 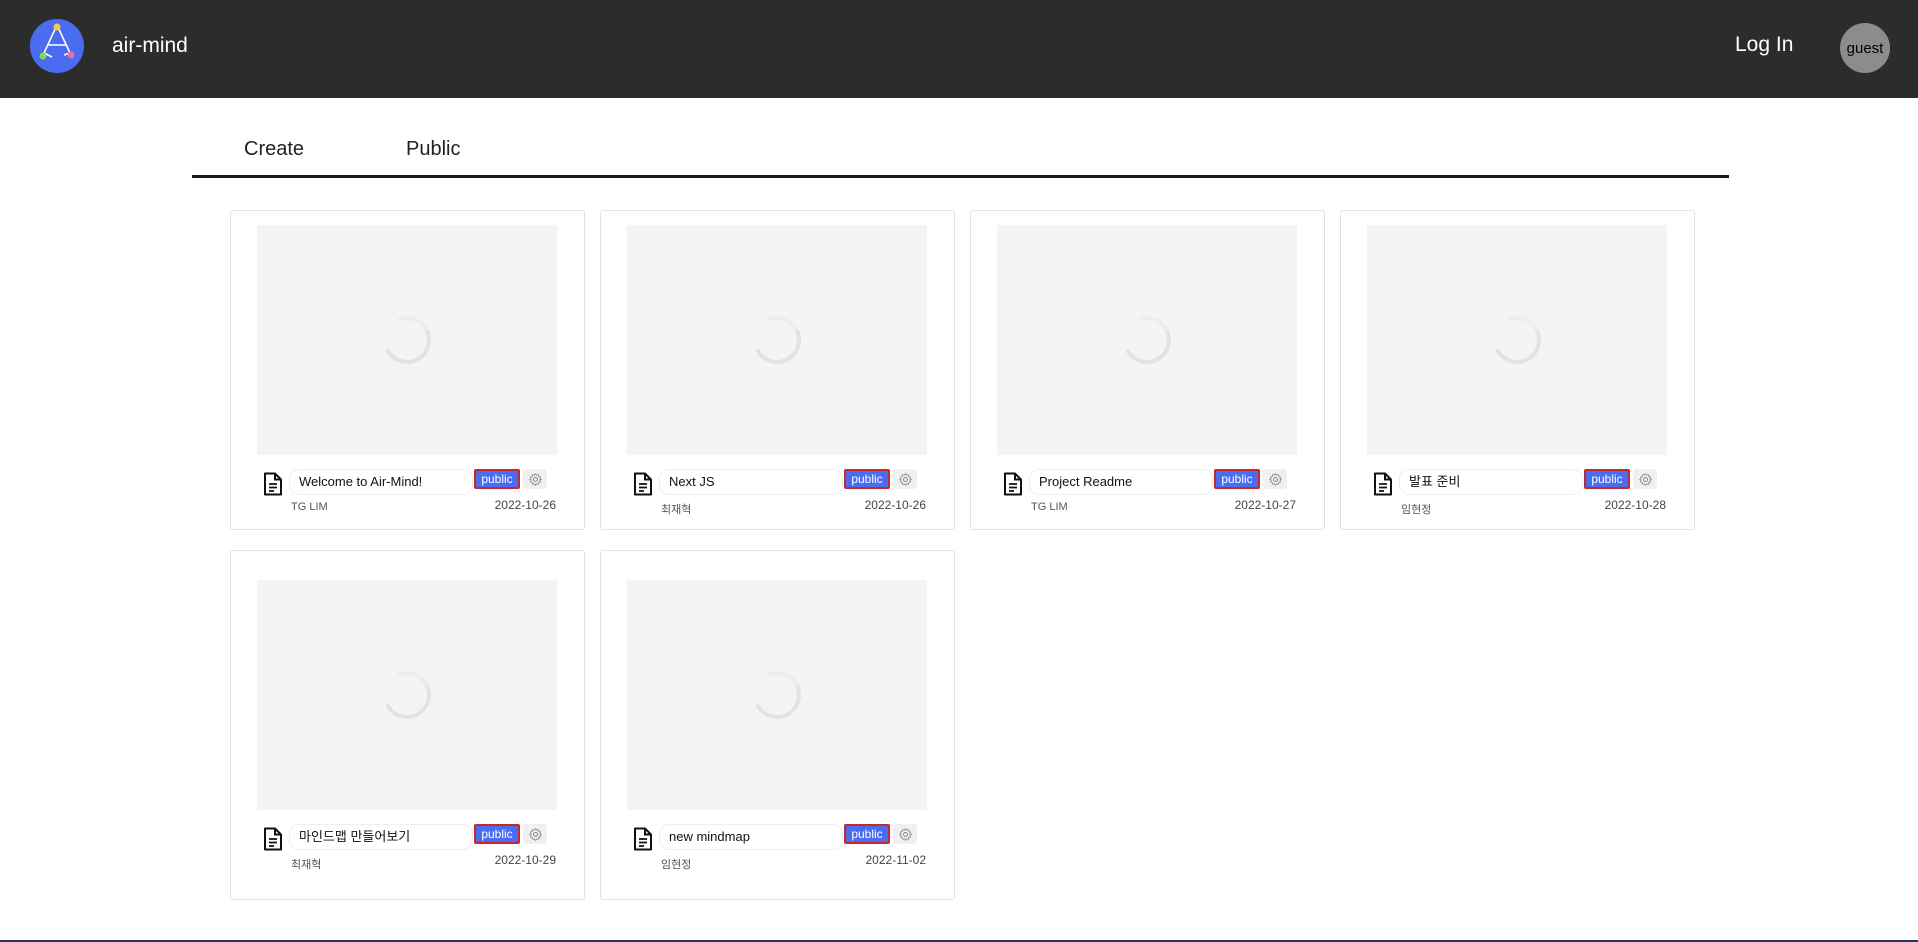 What do you see at coordinates (381, 837) in the screenshot?
I see `mindmap-title-field: 마인드맵 만들어보기` at bounding box center [381, 837].